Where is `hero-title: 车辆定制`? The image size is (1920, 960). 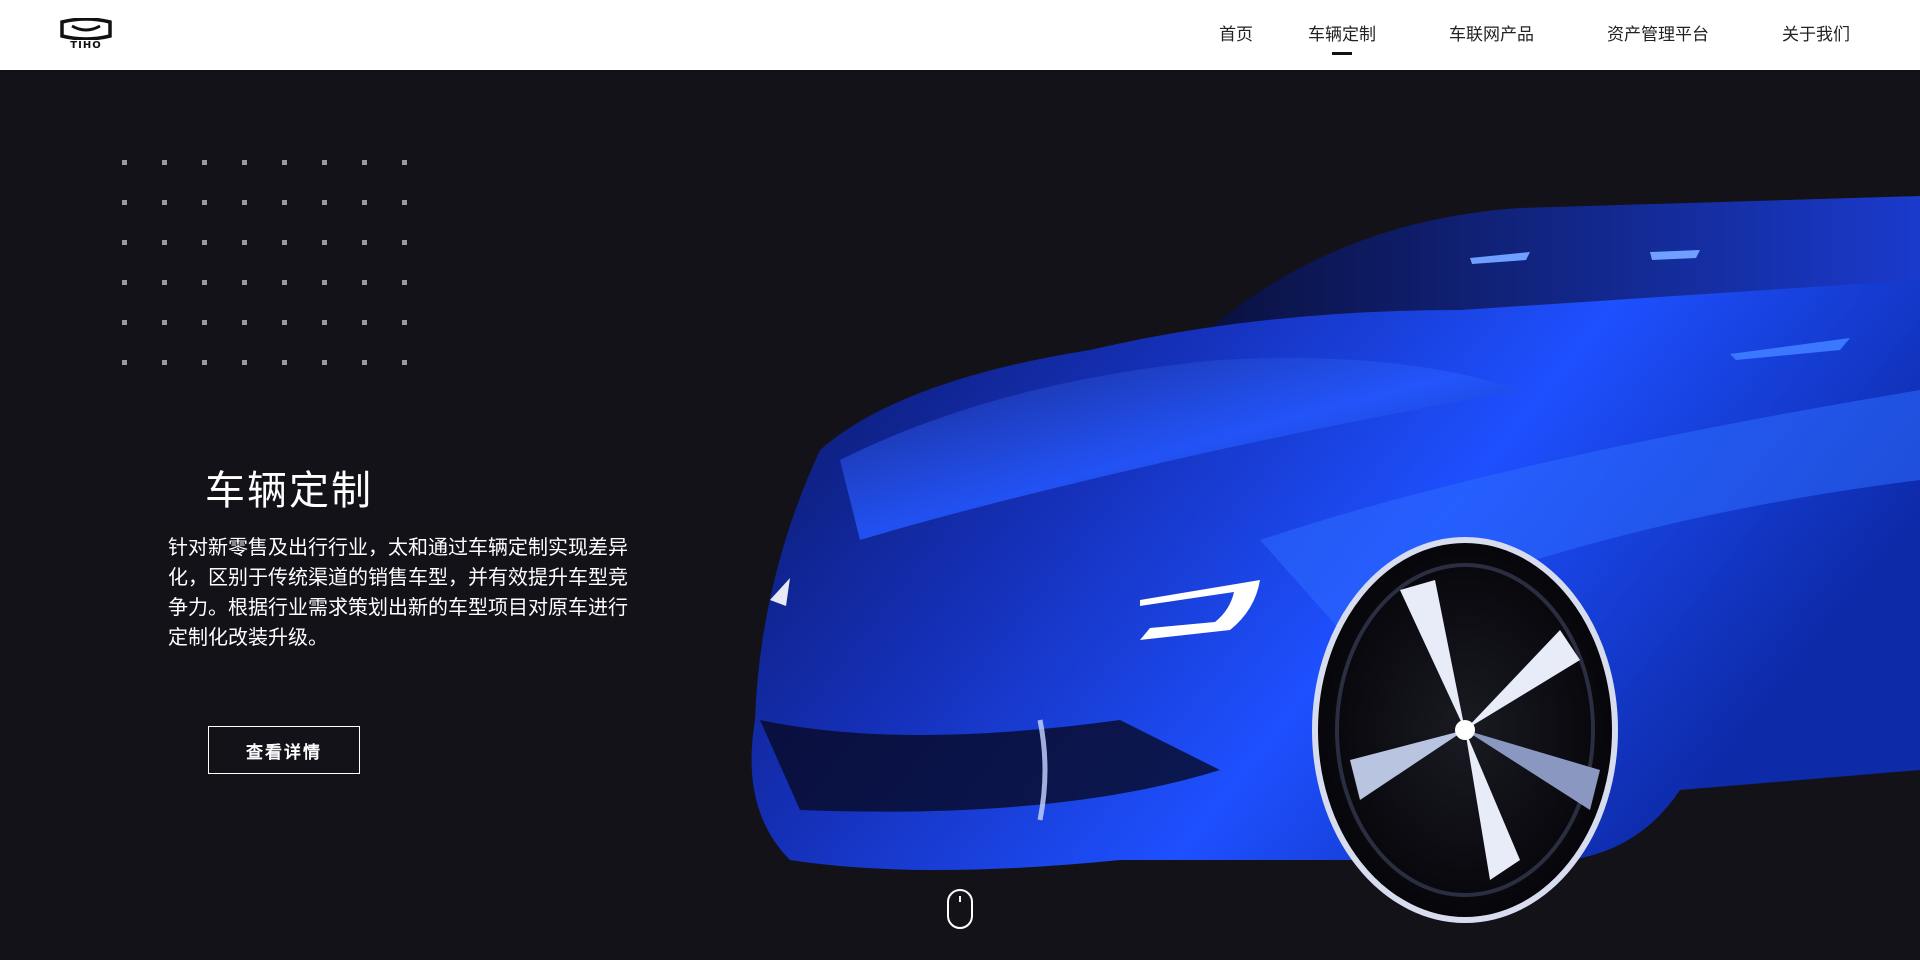 hero-title: 车辆定制 is located at coordinates (289, 491).